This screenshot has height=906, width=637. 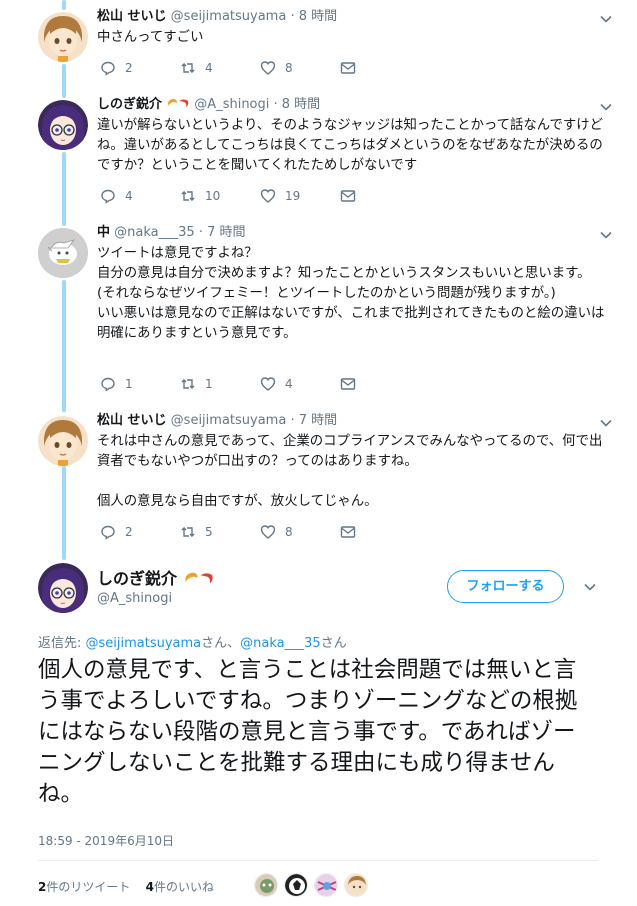 I want to click on tweet-actions: 2 4 8, so click(x=260, y=68).